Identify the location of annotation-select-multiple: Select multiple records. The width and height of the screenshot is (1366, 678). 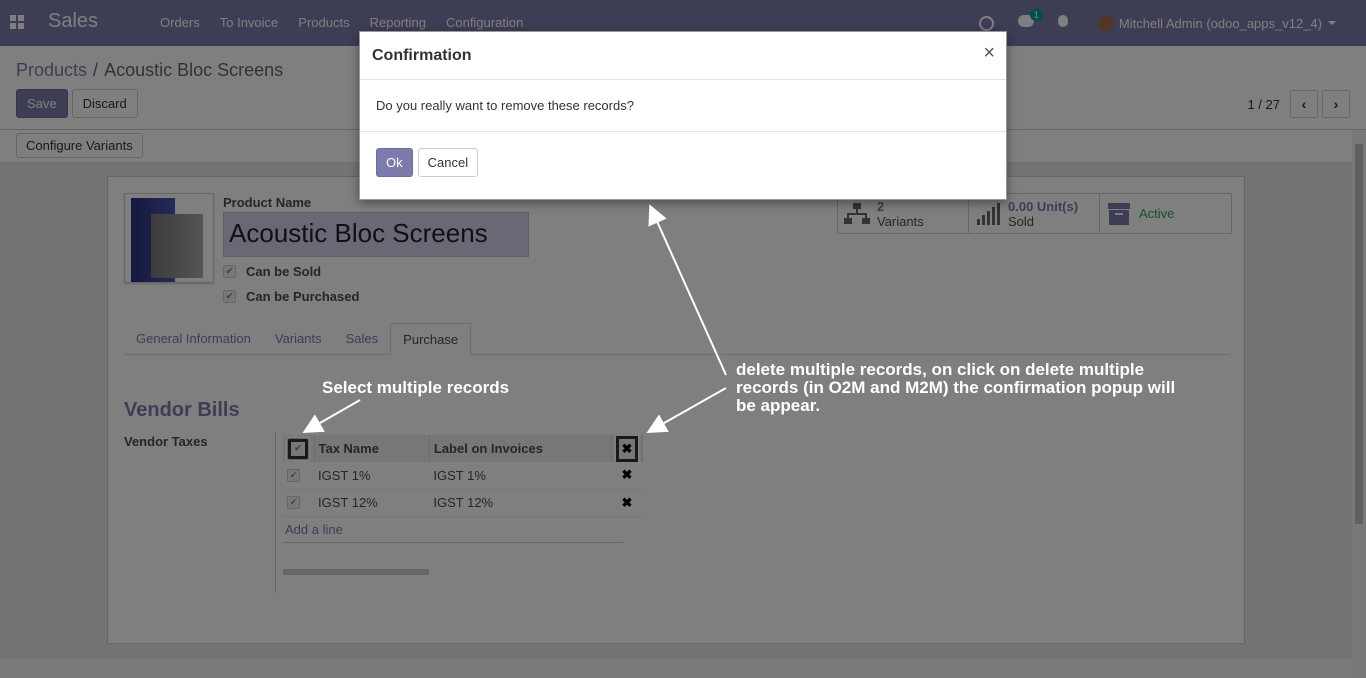
(416, 387).